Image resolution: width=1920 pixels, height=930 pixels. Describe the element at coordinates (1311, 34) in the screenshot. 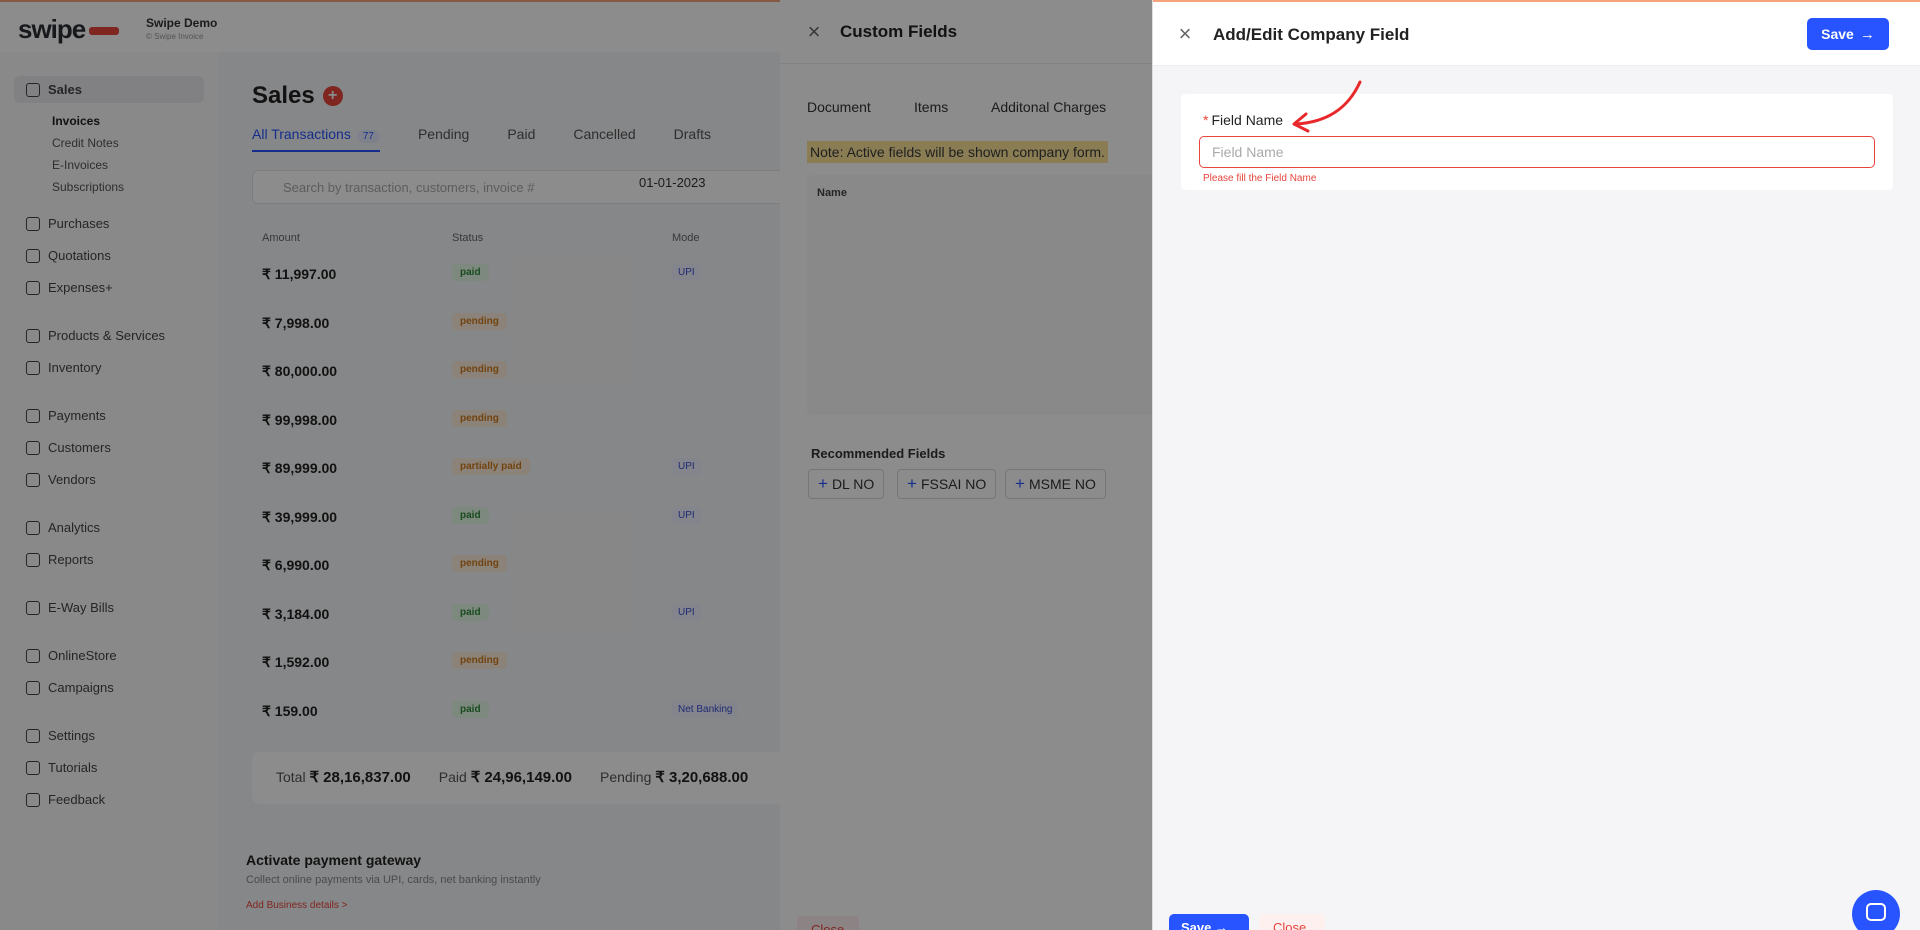

I see `drawer-title: Add/Edit Company Field` at that location.